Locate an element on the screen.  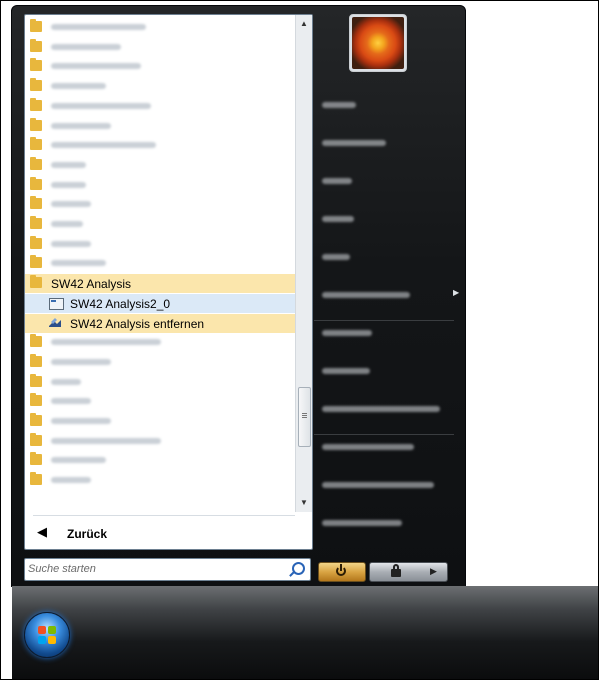
program-label: SW42 Analysis2_0 is located at coordinates (120, 303).